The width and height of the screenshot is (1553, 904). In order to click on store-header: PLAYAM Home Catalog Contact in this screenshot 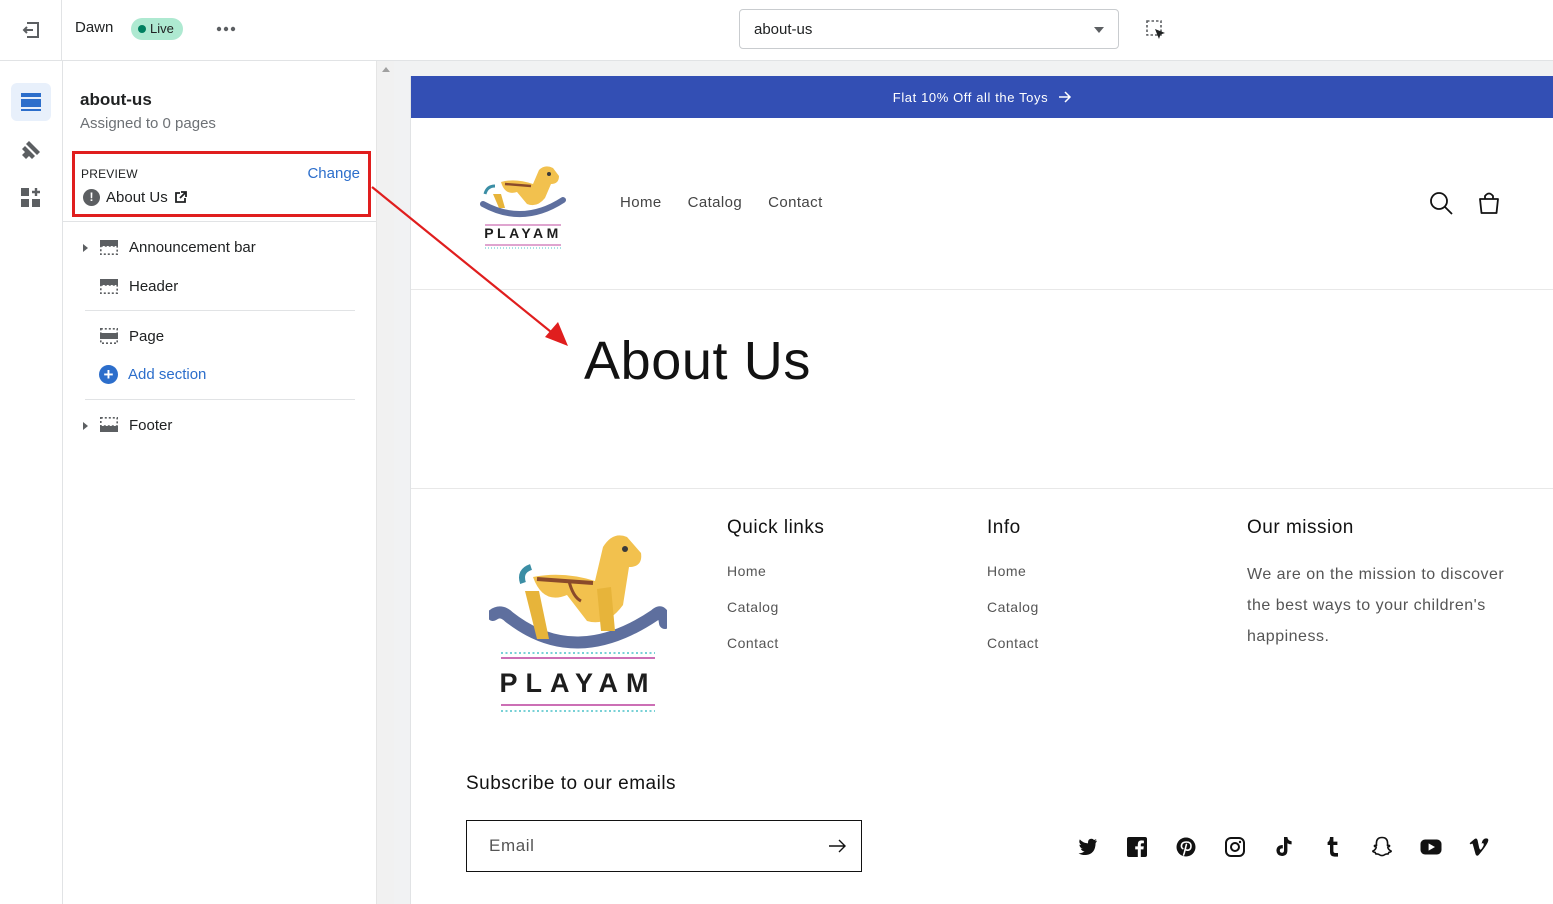, I will do `click(982, 204)`.